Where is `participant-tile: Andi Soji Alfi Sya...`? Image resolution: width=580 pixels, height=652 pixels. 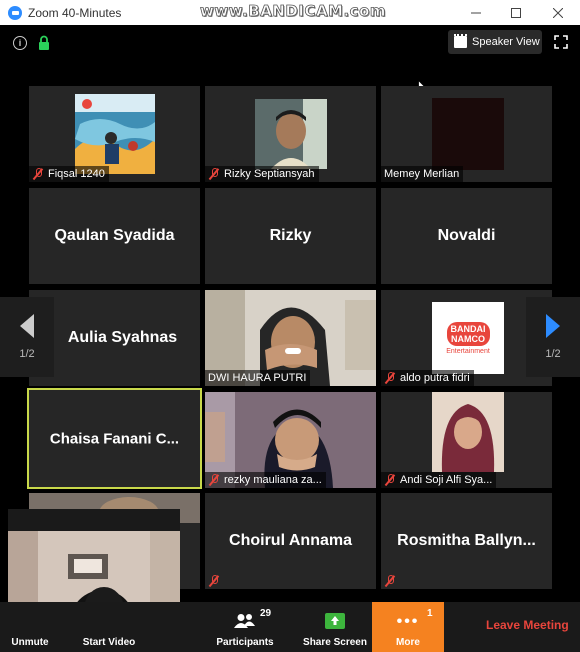
participant-tile: Andi Soji Alfi Sya... is located at coordinates (466, 440).